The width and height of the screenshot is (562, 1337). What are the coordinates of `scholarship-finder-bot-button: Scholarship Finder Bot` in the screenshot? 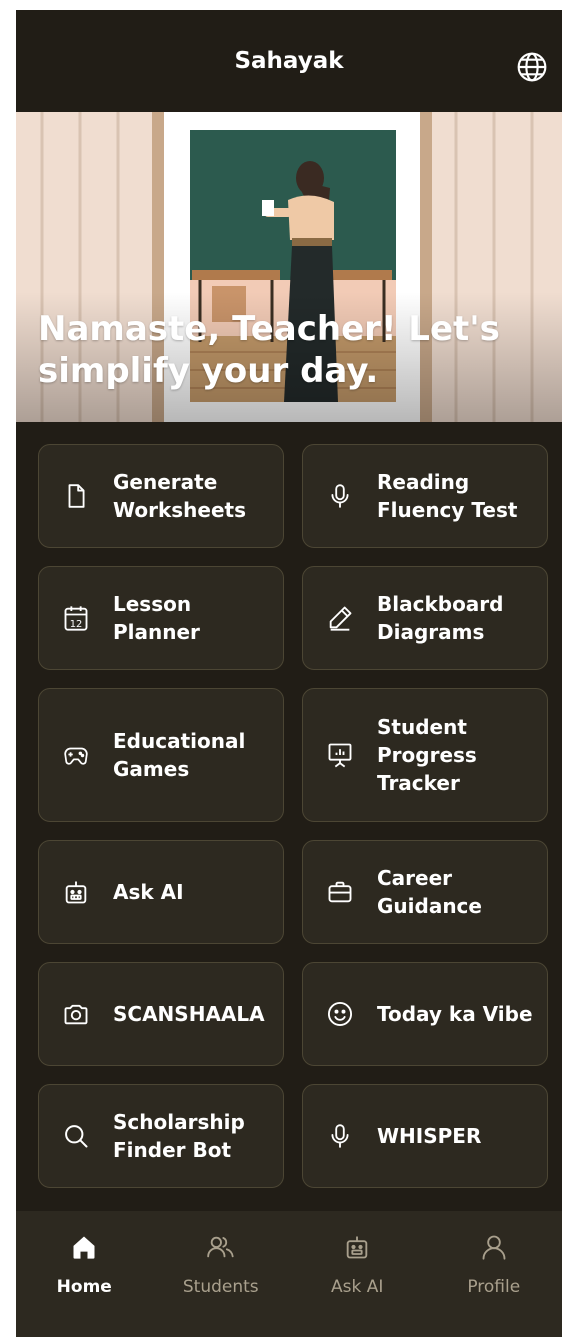 It's located at (161, 1136).